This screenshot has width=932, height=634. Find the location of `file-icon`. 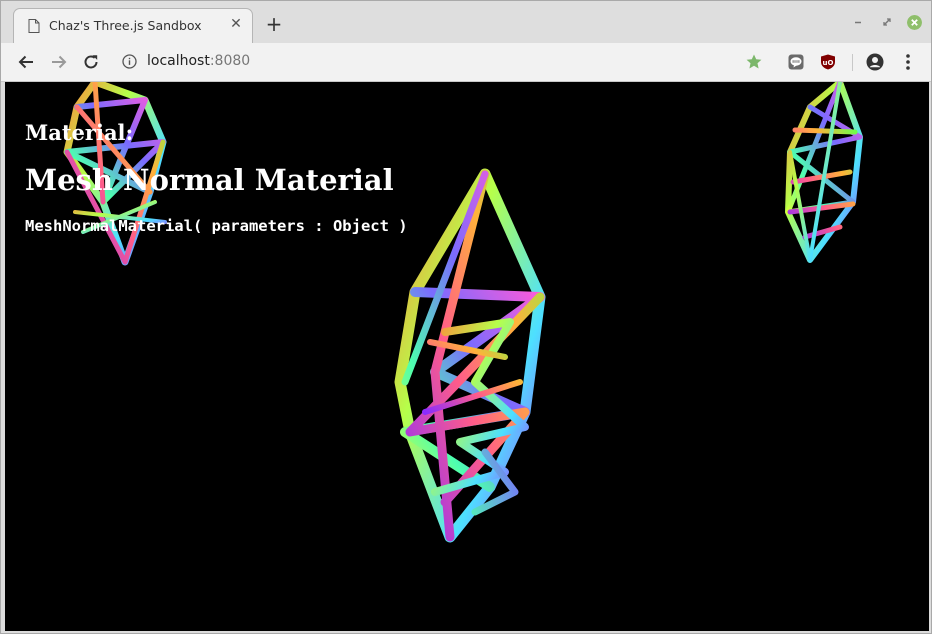

file-icon is located at coordinates (34, 26).